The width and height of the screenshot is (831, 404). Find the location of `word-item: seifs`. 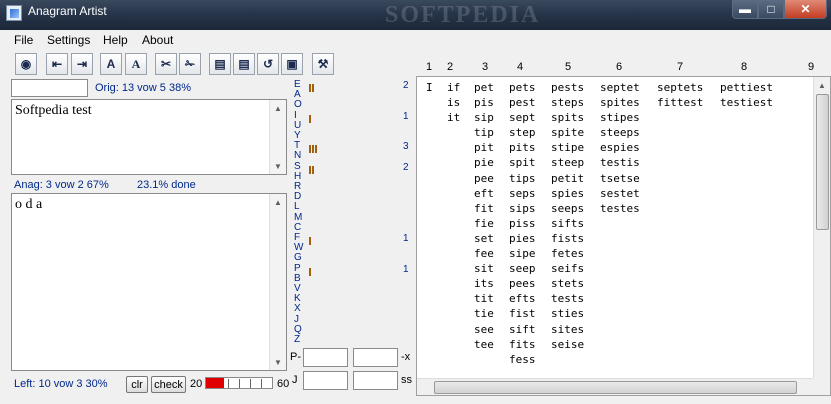

word-item: seifs is located at coordinates (567, 268).